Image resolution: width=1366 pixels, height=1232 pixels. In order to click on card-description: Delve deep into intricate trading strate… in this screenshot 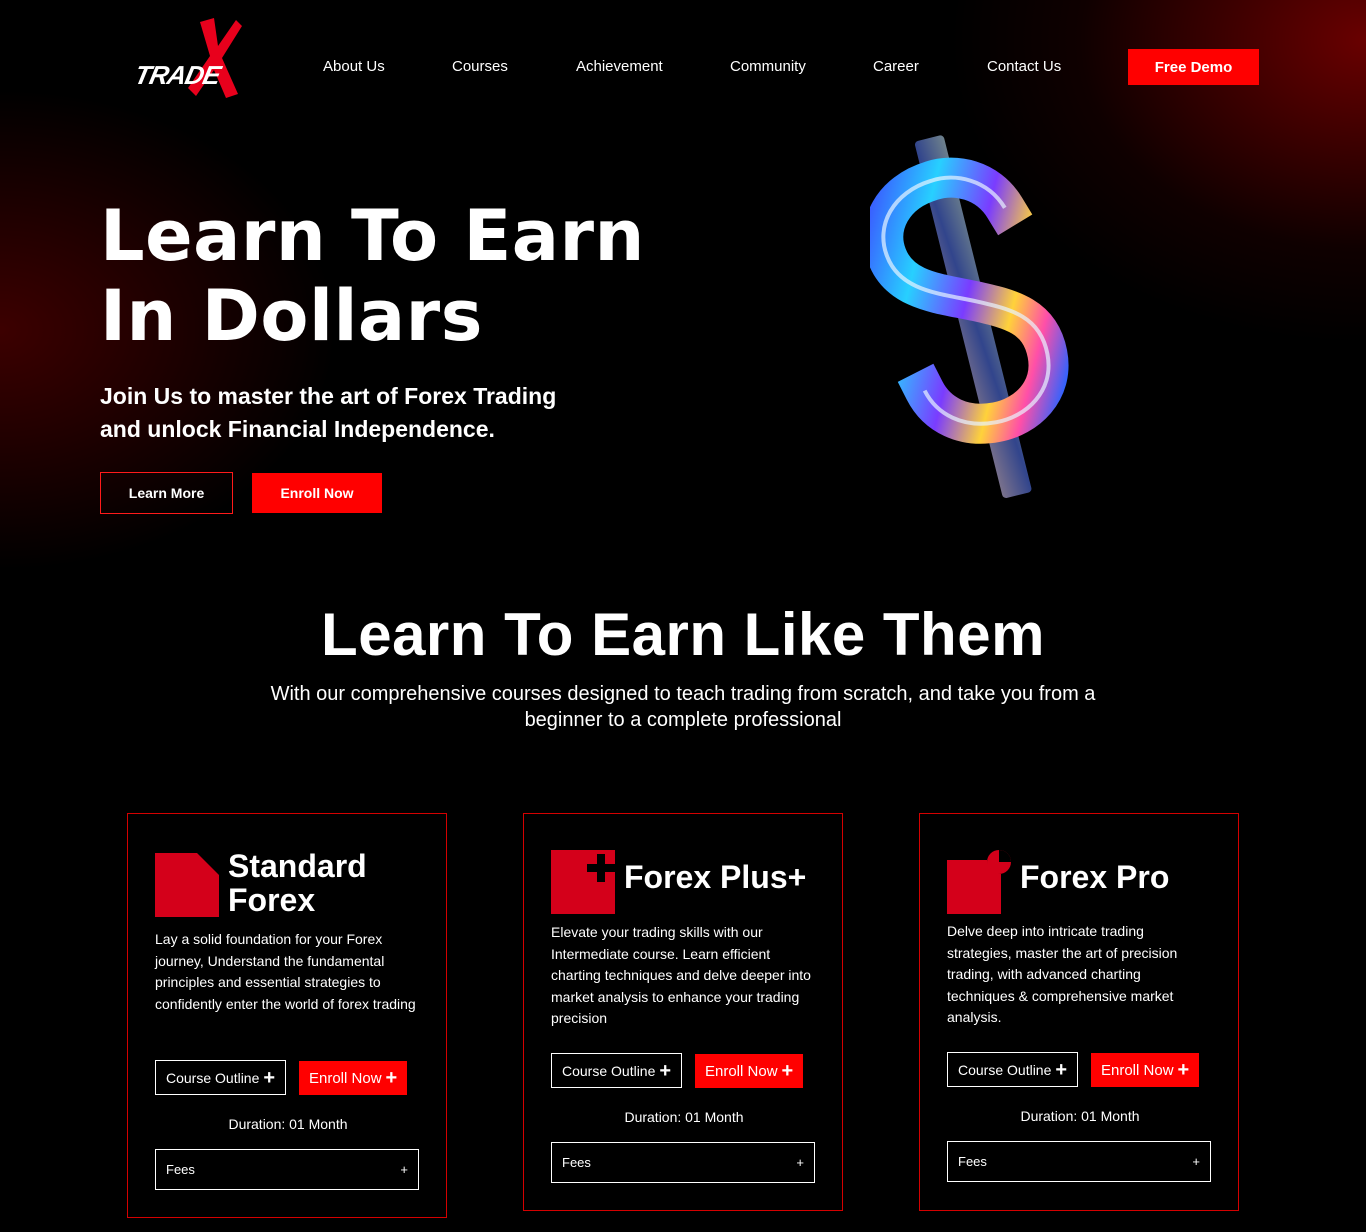, I will do `click(1062, 974)`.